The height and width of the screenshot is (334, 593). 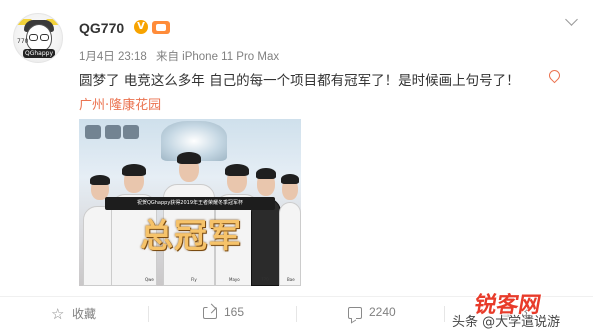 What do you see at coordinates (131, 132) in the screenshot?
I see `team-logo` at bounding box center [131, 132].